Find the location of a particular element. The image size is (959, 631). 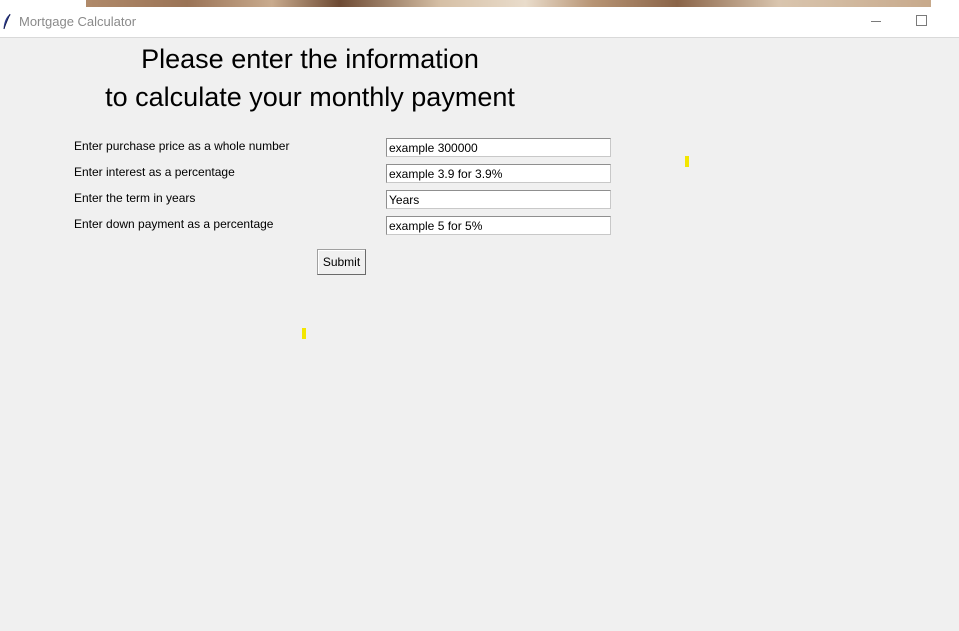

maximize-icon is located at coordinates (921, 22).